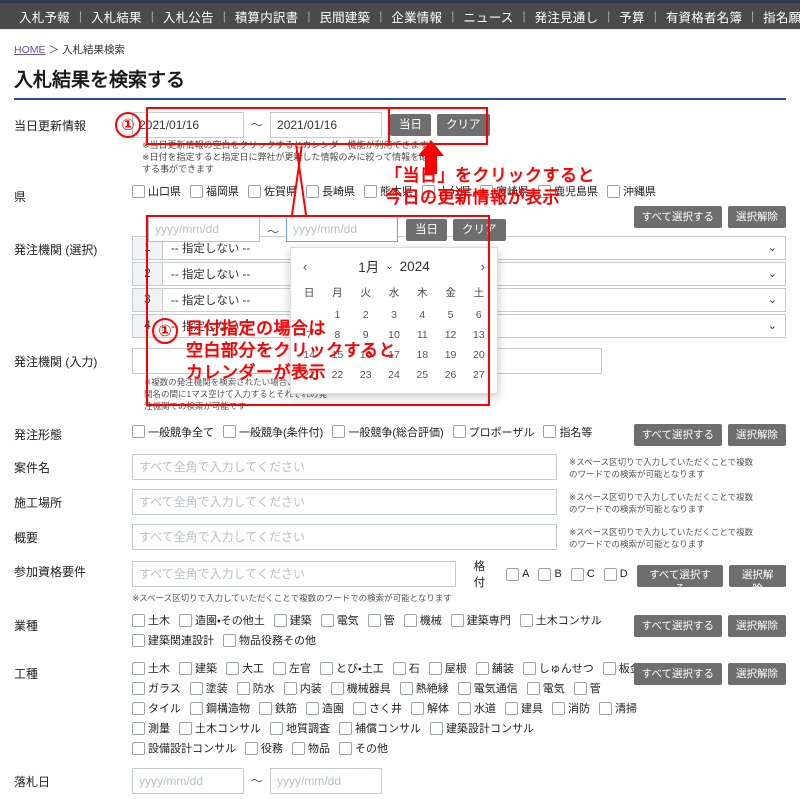 The height and width of the screenshot is (799, 800). What do you see at coordinates (677, 435) in the screenshot?
I see `order-type-select-all-button: すべて選択する` at bounding box center [677, 435].